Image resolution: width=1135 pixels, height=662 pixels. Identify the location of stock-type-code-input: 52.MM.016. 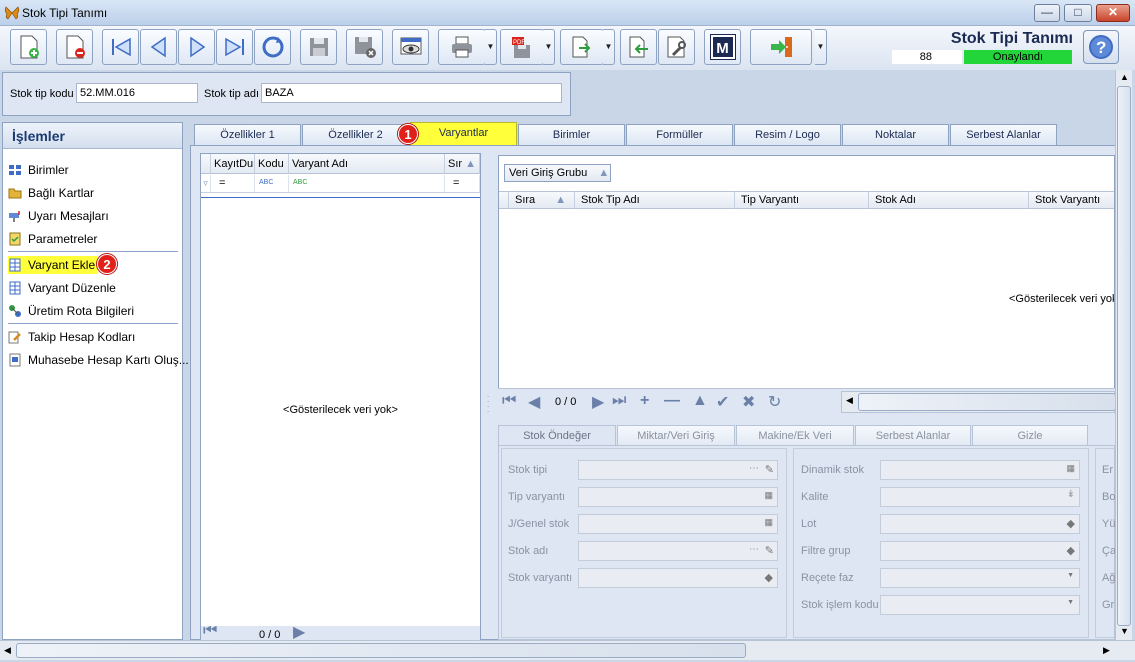
(137, 93).